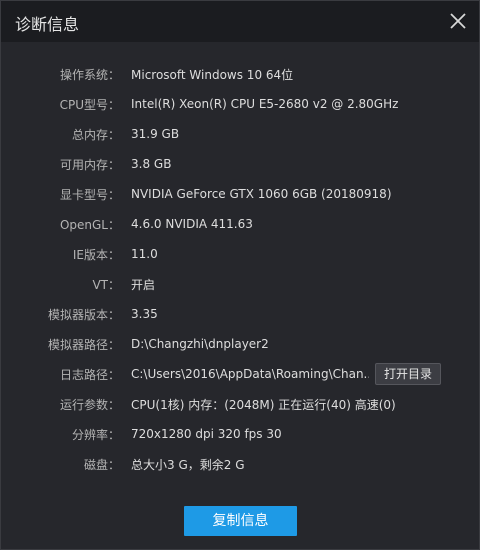 The height and width of the screenshot is (550, 480). What do you see at coordinates (261, 194) in the screenshot?
I see `gpu-value: NVIDIA GeForce GTX 1060 6GB (20180918)` at bounding box center [261, 194].